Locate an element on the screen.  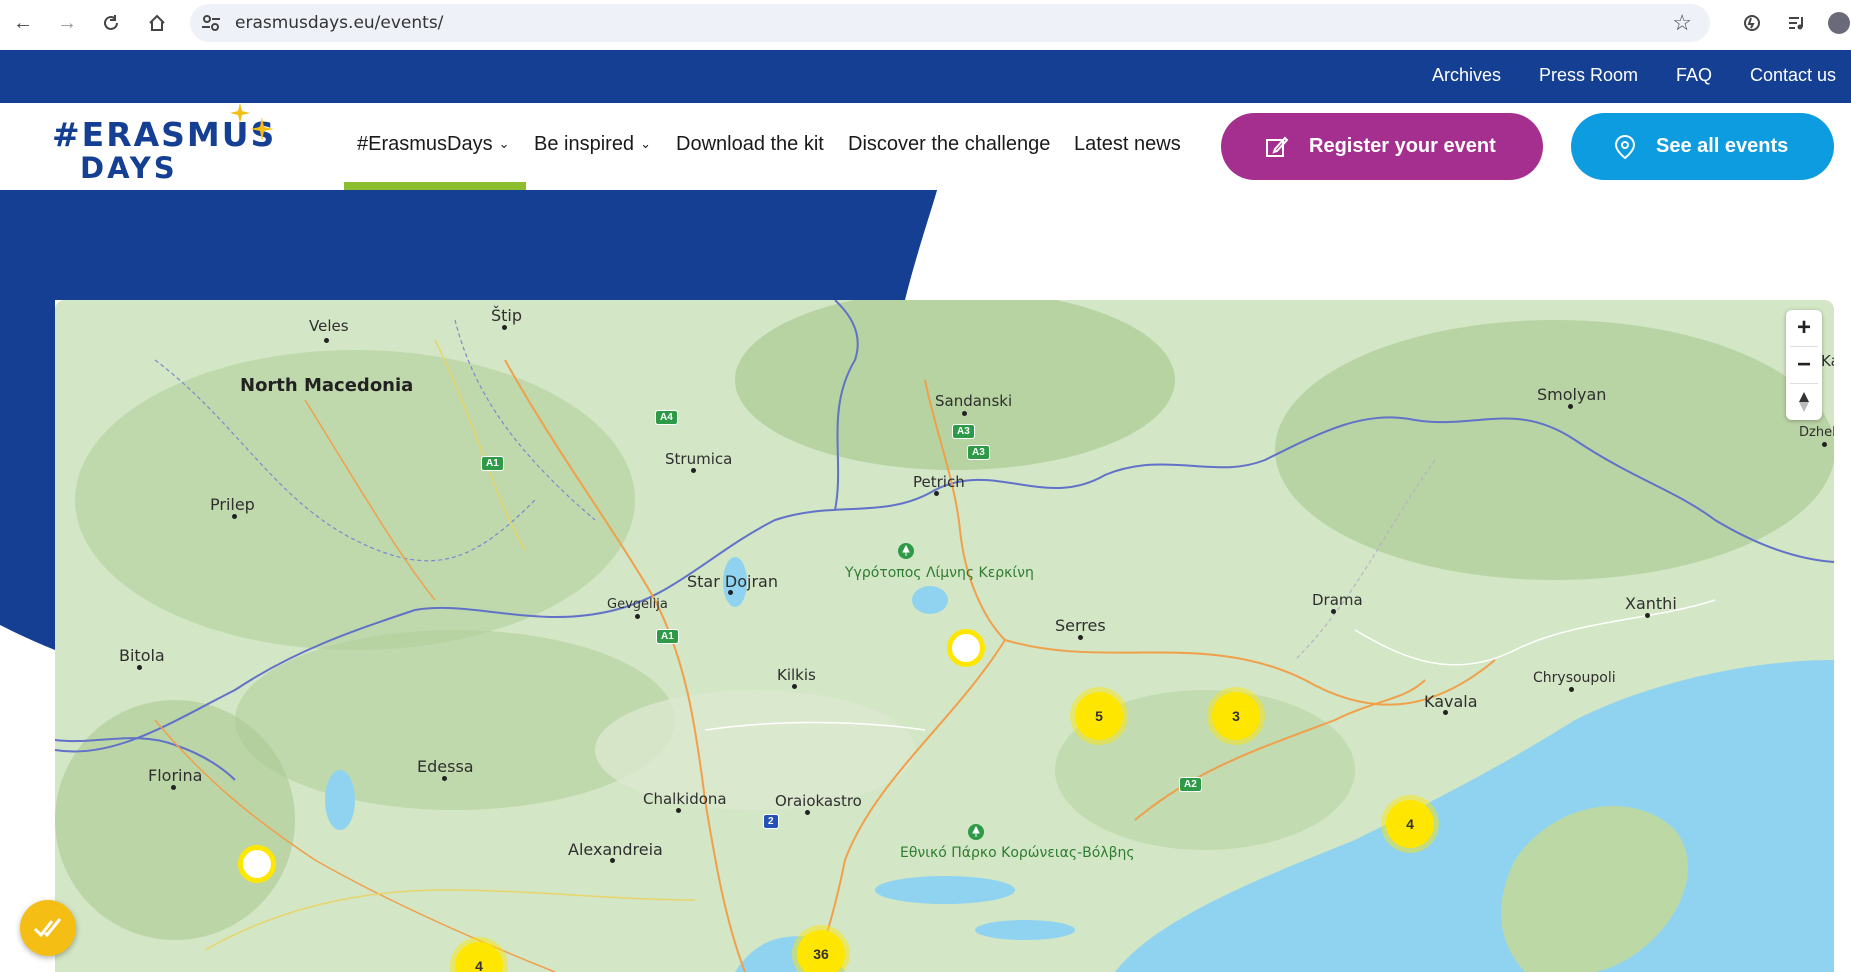
back-icon: ← is located at coordinates (23, 23).